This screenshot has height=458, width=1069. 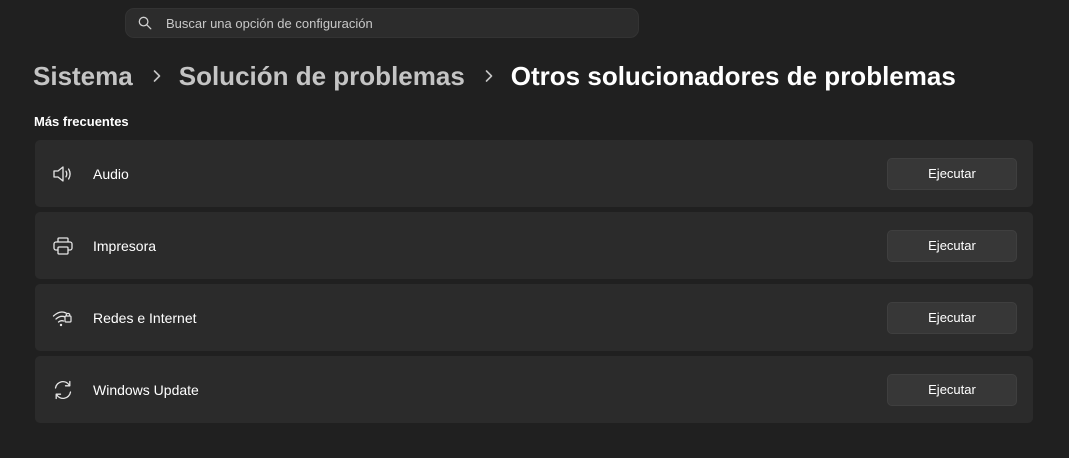 I want to click on search-input, so click(x=386, y=23).